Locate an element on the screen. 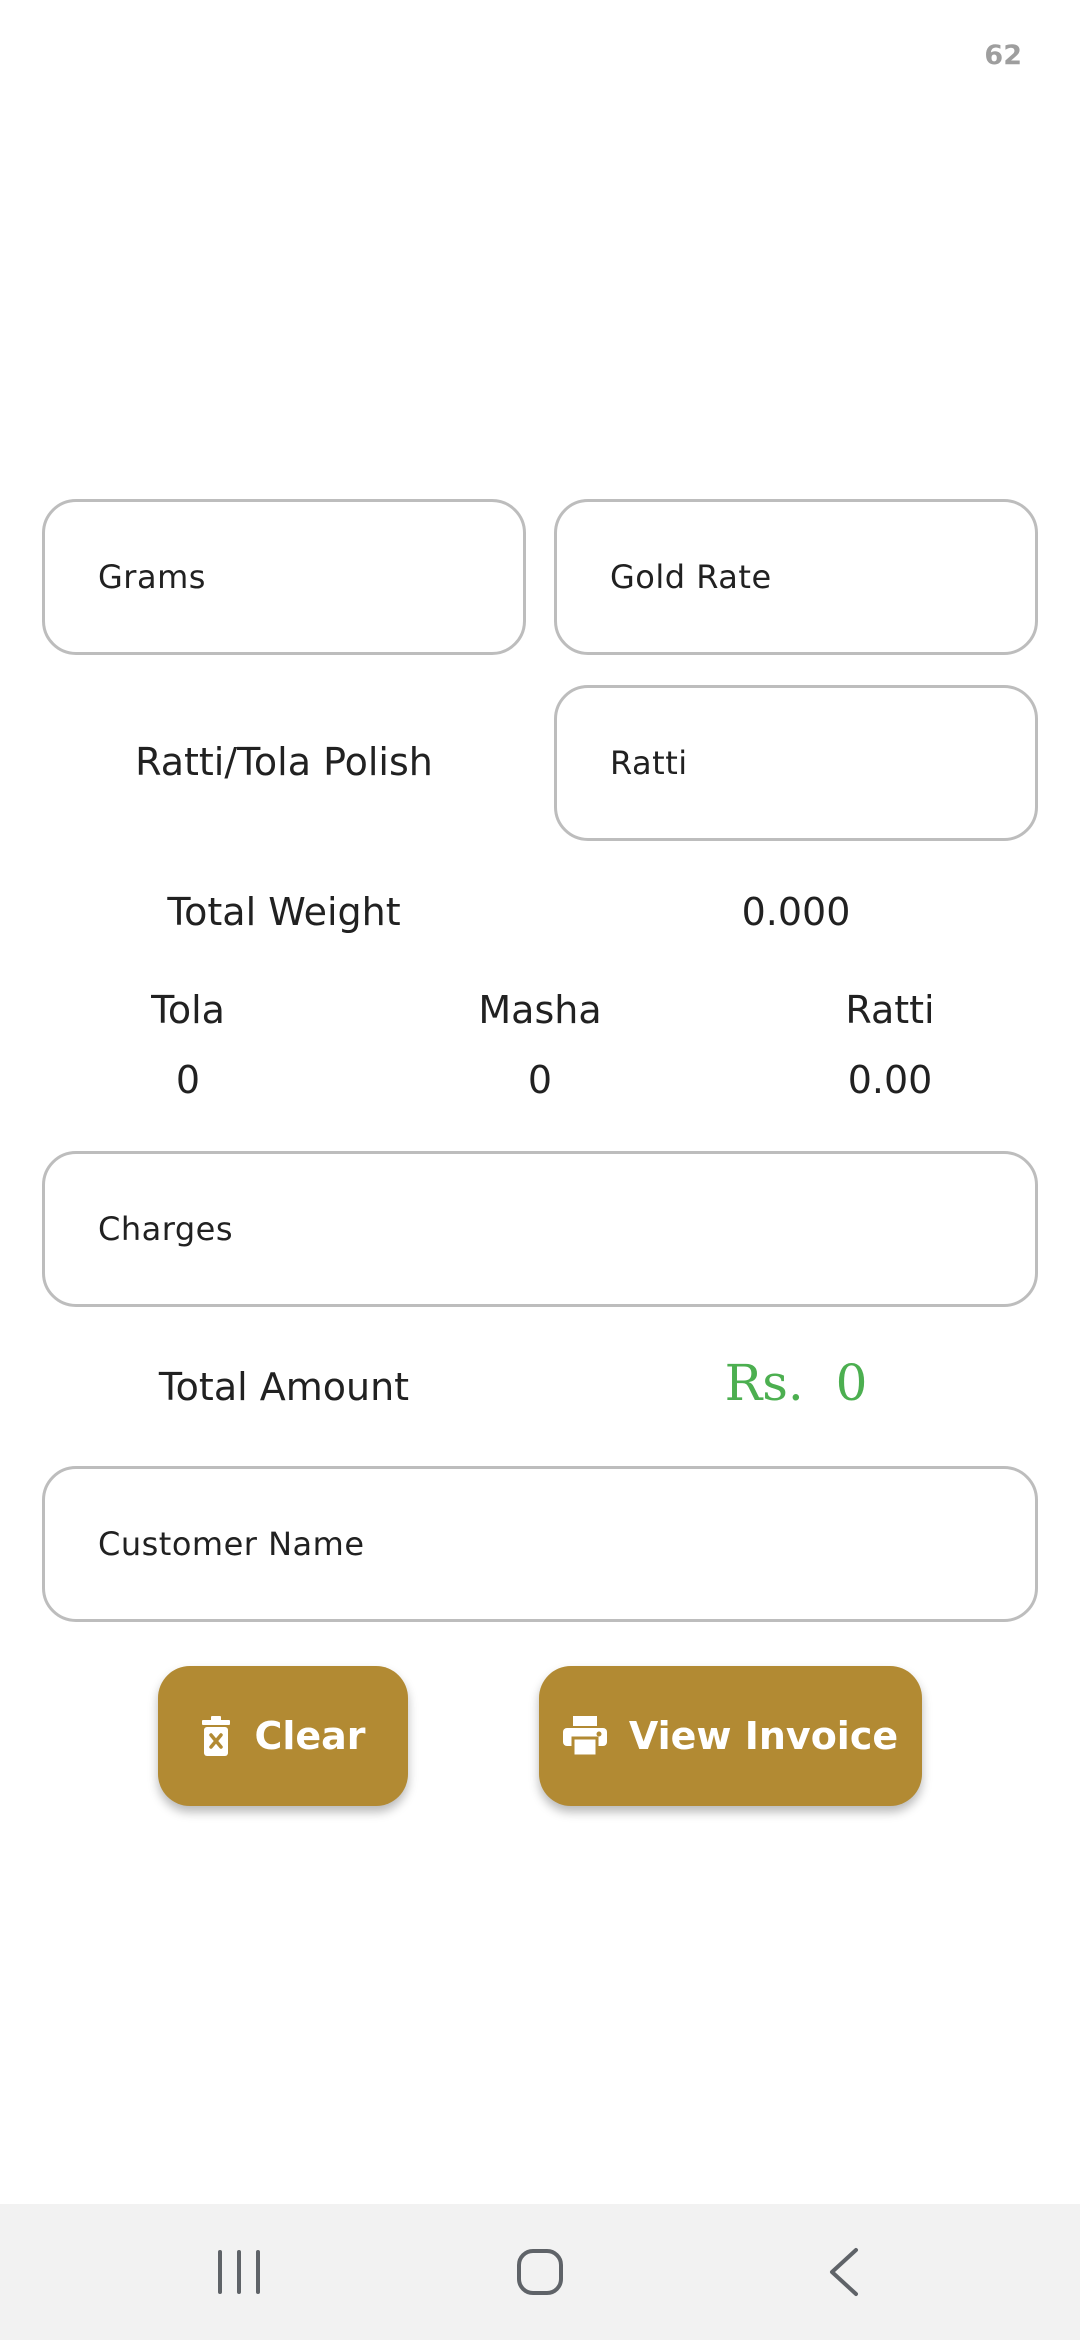 This screenshot has width=1080, height=2340. polish-label: Ratti/Tola Polish is located at coordinates (284, 762).